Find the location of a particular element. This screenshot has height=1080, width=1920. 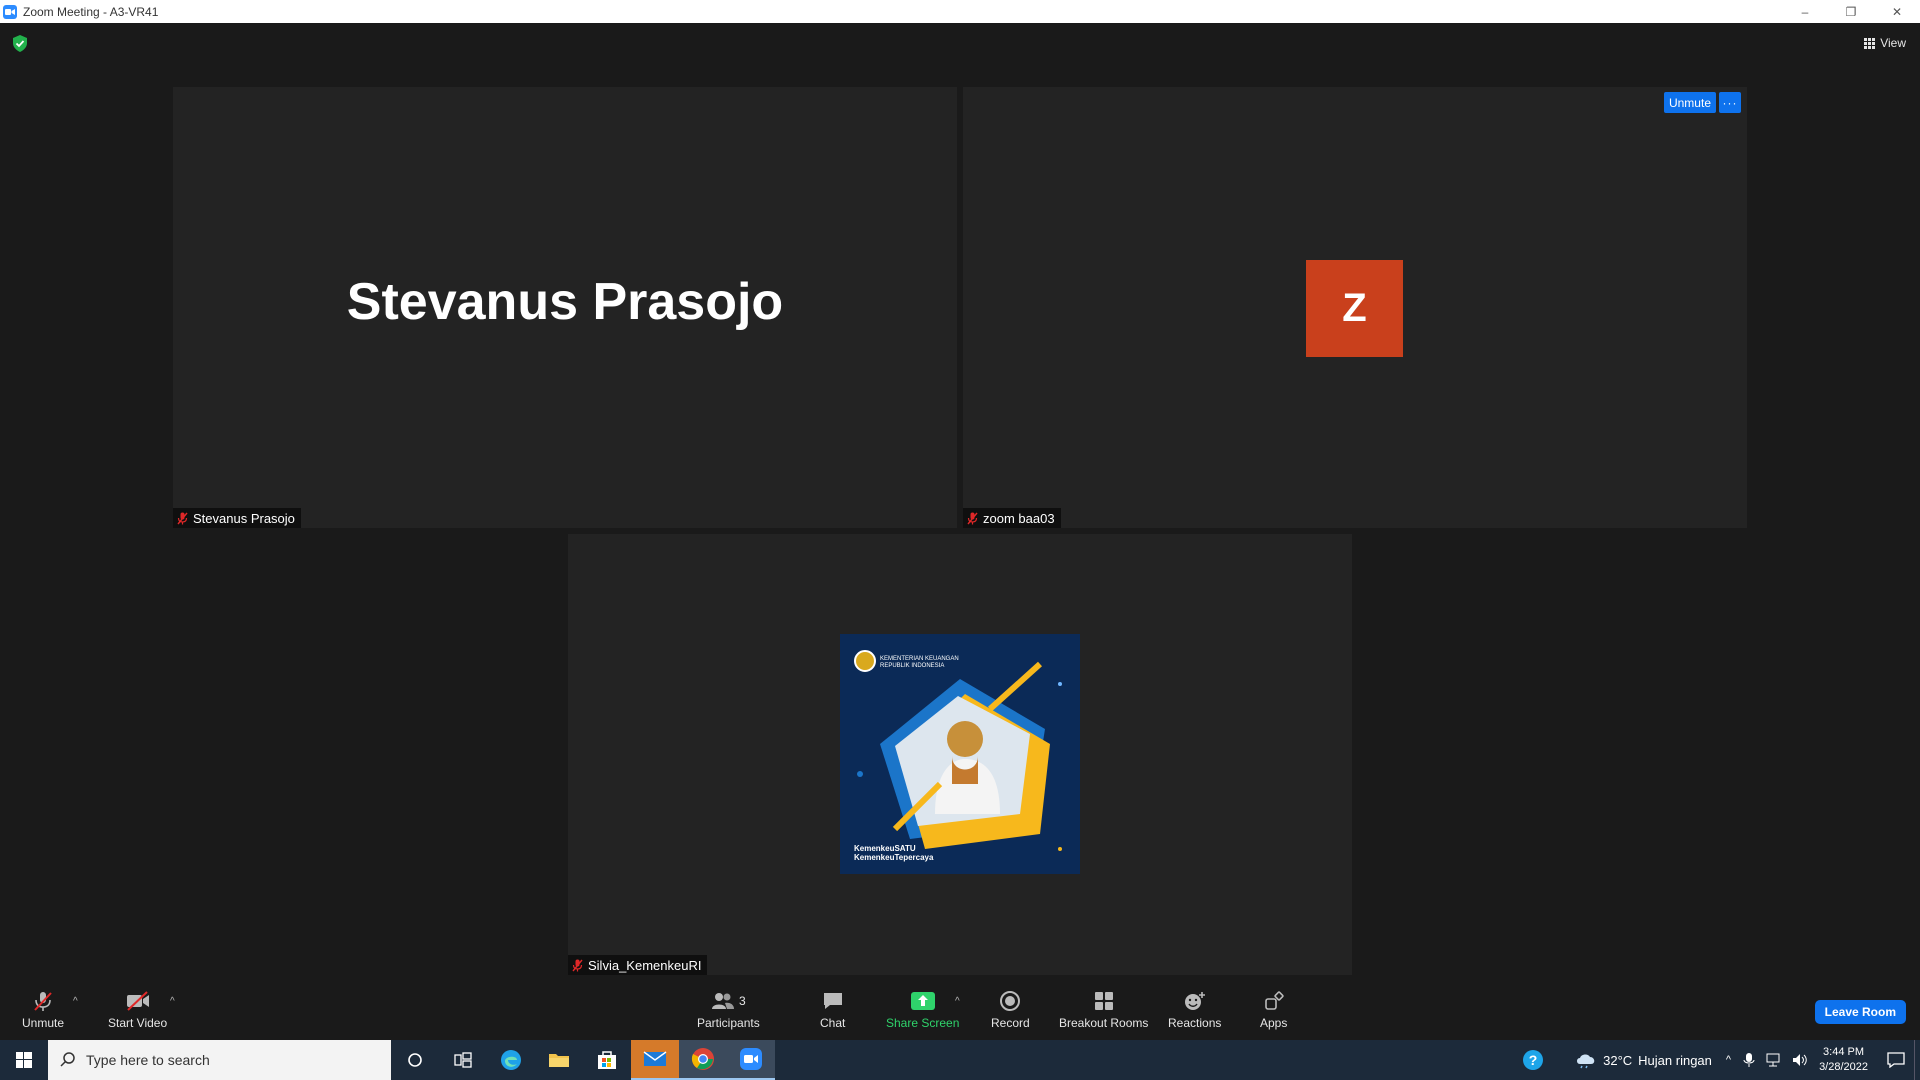

cortana-button is located at coordinates (415, 1060).